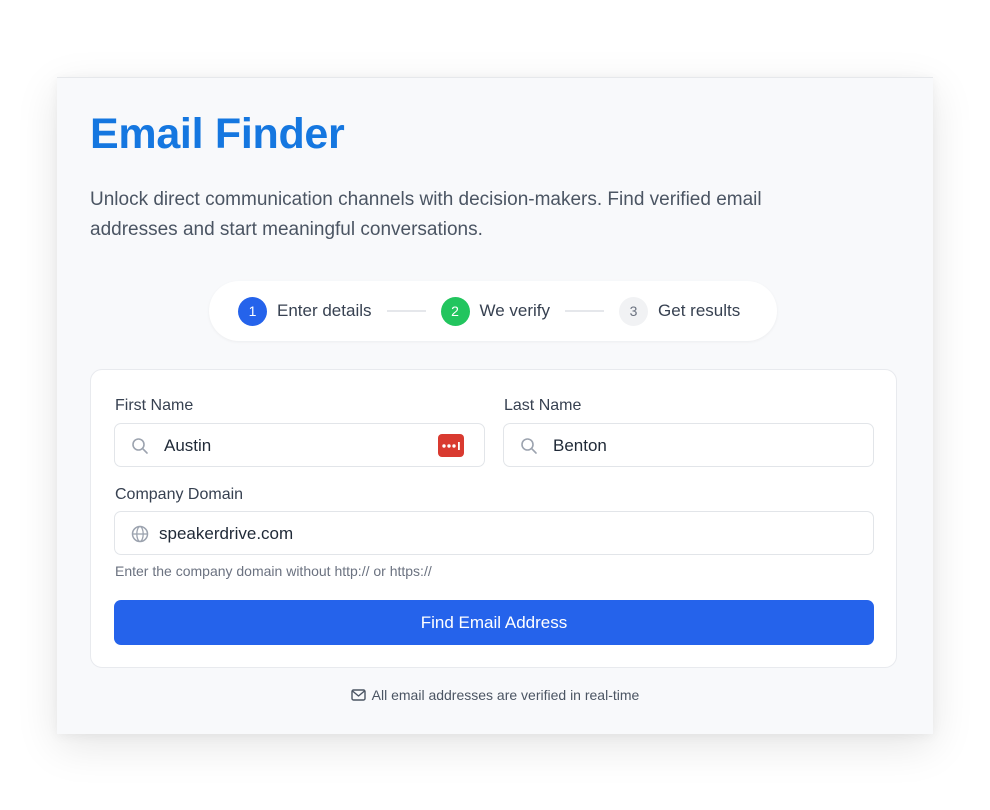 The height and width of the screenshot is (810, 990). I want to click on step-number: 1, so click(252, 311).